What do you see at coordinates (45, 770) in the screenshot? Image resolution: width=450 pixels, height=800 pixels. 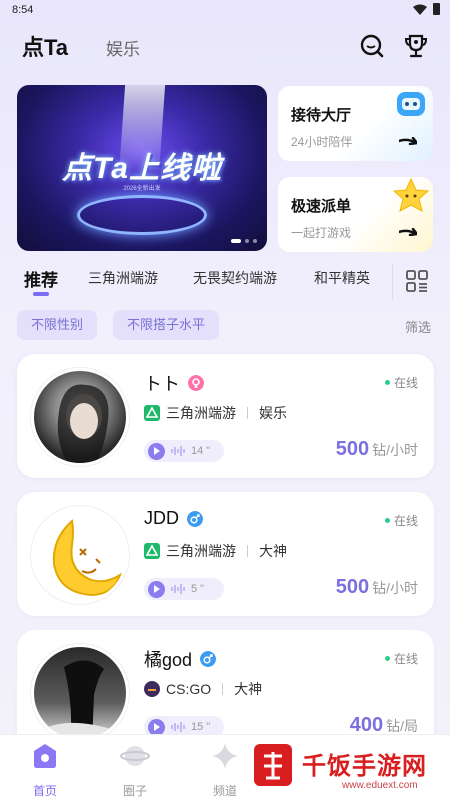 I see `nav-home: 首页` at bounding box center [45, 770].